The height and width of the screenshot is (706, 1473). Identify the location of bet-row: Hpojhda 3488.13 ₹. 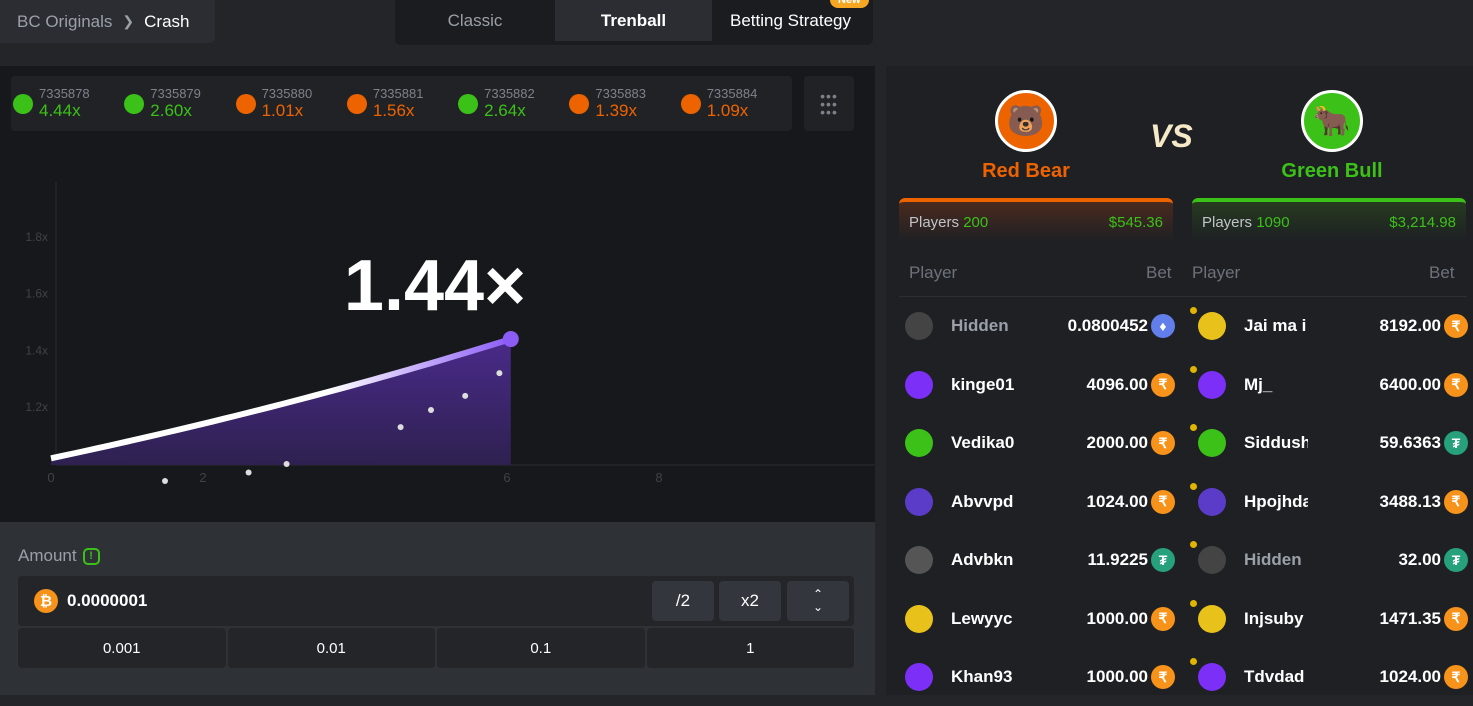
(1329, 502).